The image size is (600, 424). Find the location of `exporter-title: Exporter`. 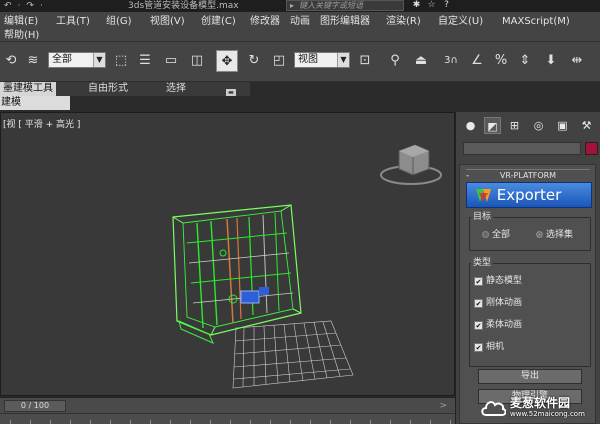

exporter-title: Exporter is located at coordinates (529, 195).